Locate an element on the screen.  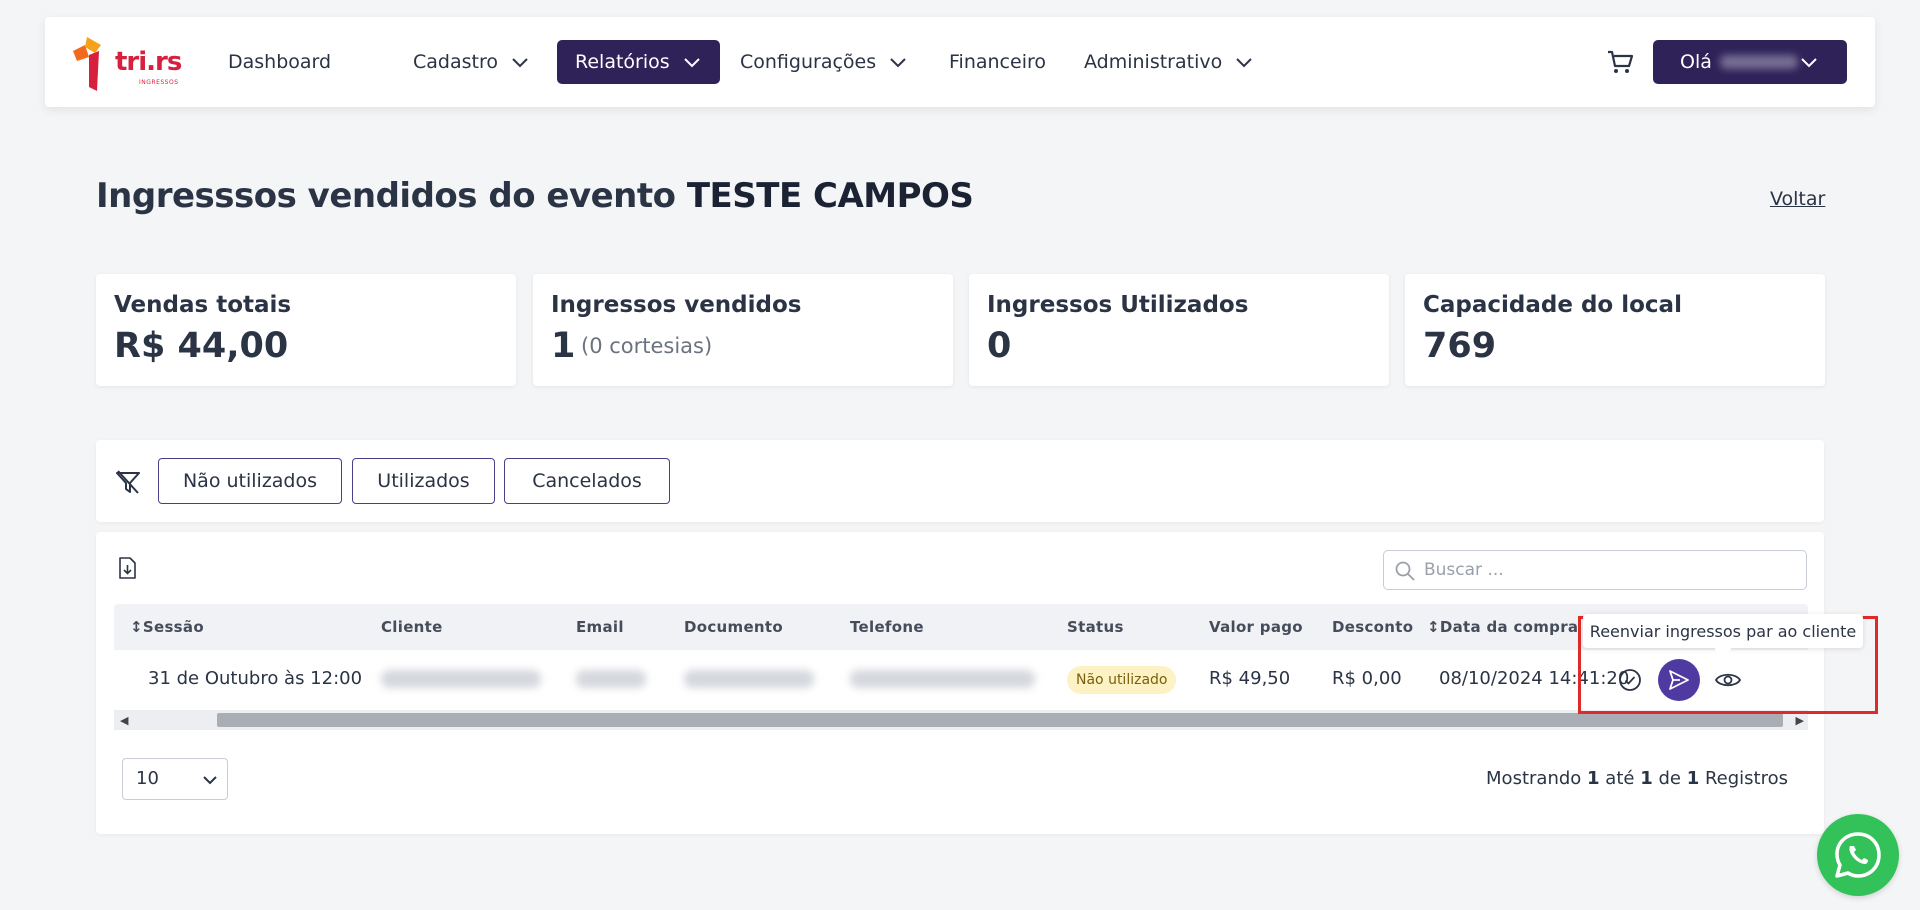
logo-text: tri.rs is located at coordinates (148, 62).